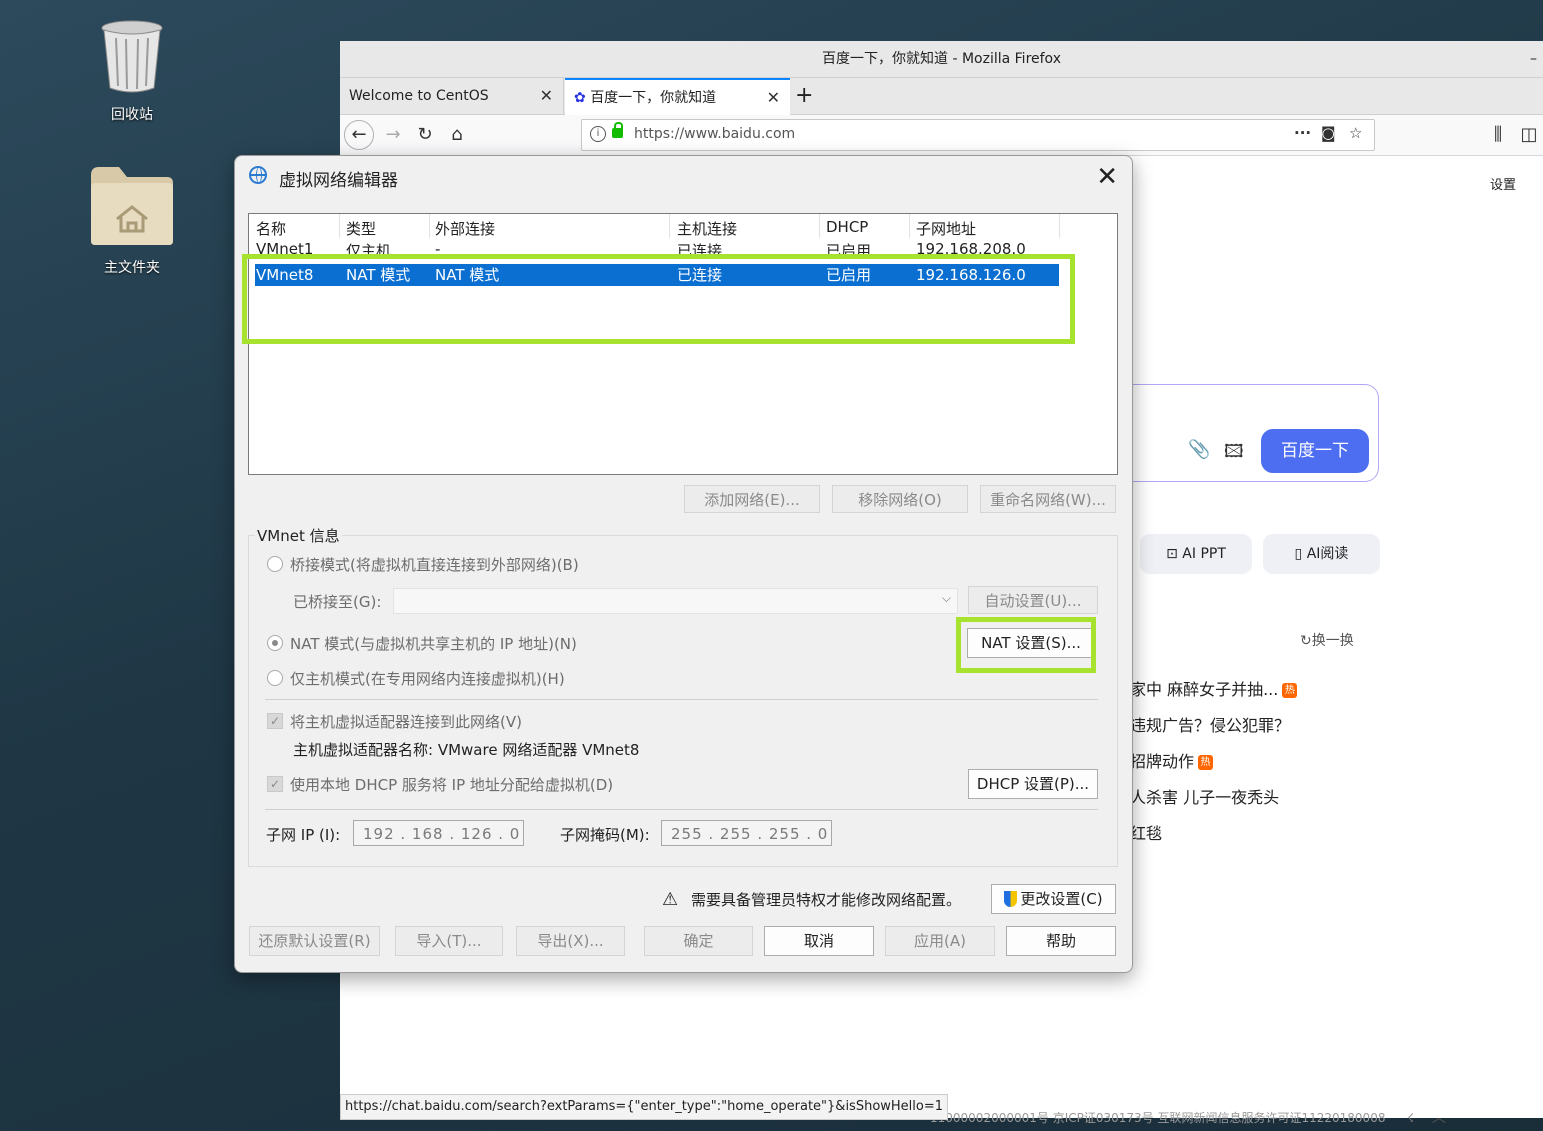 Image resolution: width=1543 pixels, height=1131 pixels. What do you see at coordinates (1503, 183) in the screenshot?
I see `settings-link: 设置` at bounding box center [1503, 183].